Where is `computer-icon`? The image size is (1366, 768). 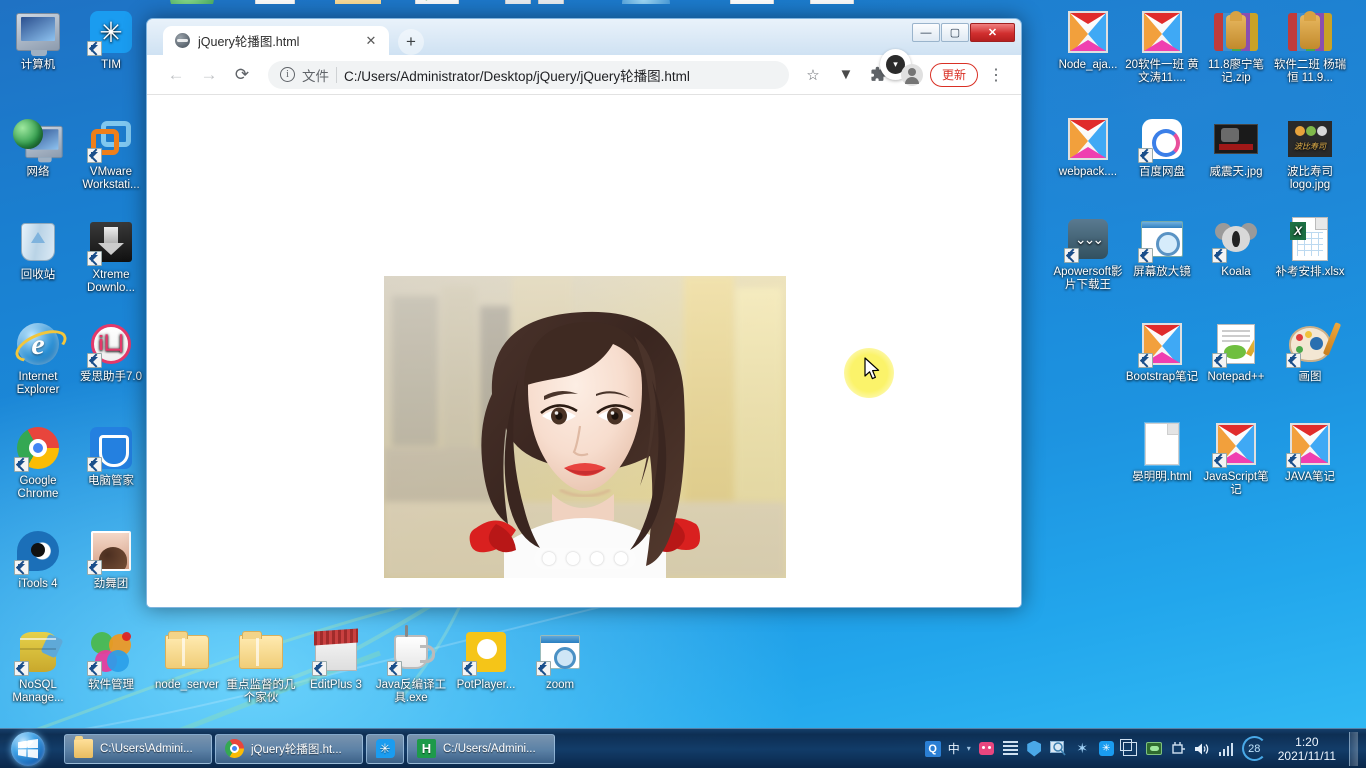 computer-icon is located at coordinates (38, 32).